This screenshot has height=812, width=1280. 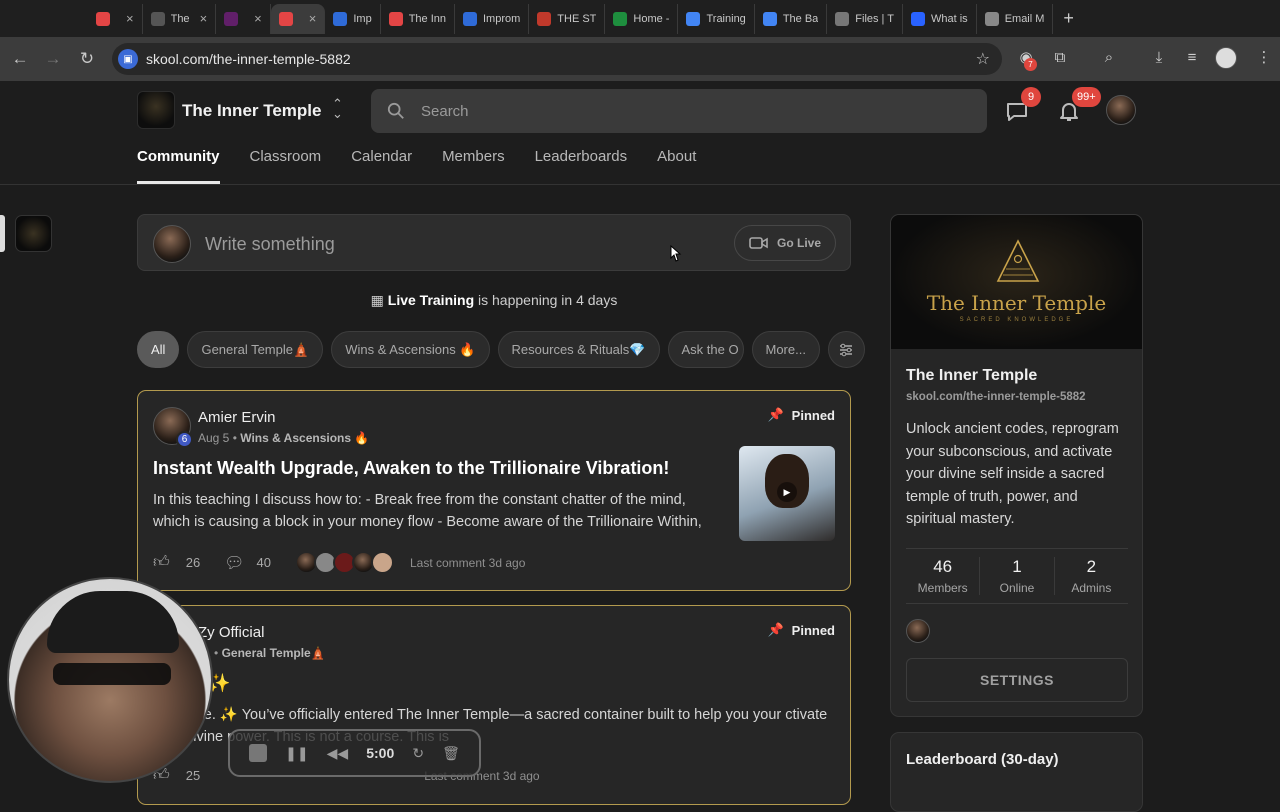 What do you see at coordinates (801, 630) in the screenshot?
I see `pinned-label: 📌 Pinned` at bounding box center [801, 630].